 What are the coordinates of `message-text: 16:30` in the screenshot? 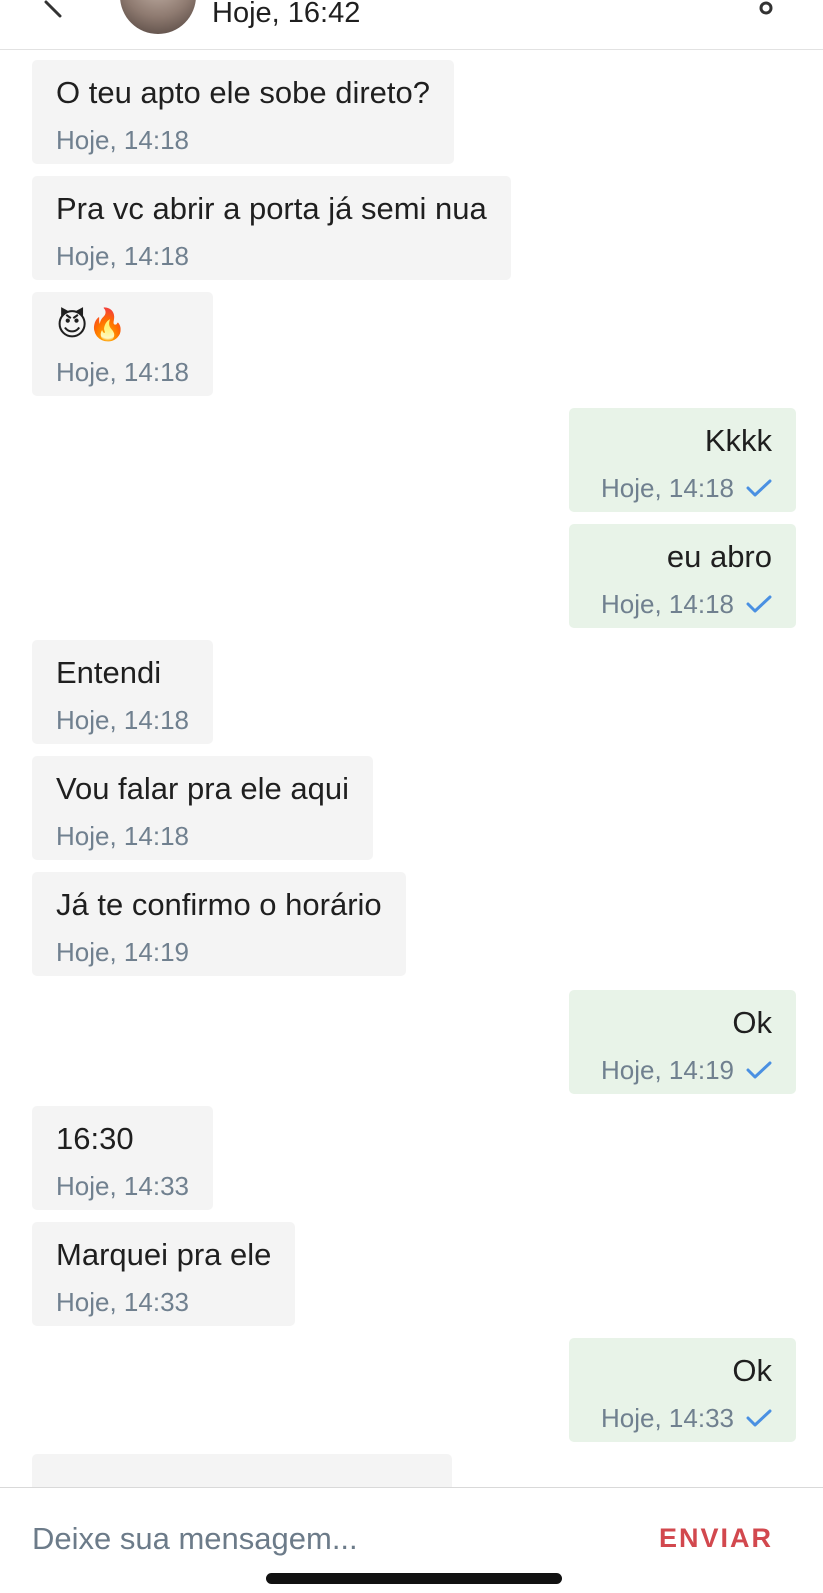 It's located at (95, 1138).